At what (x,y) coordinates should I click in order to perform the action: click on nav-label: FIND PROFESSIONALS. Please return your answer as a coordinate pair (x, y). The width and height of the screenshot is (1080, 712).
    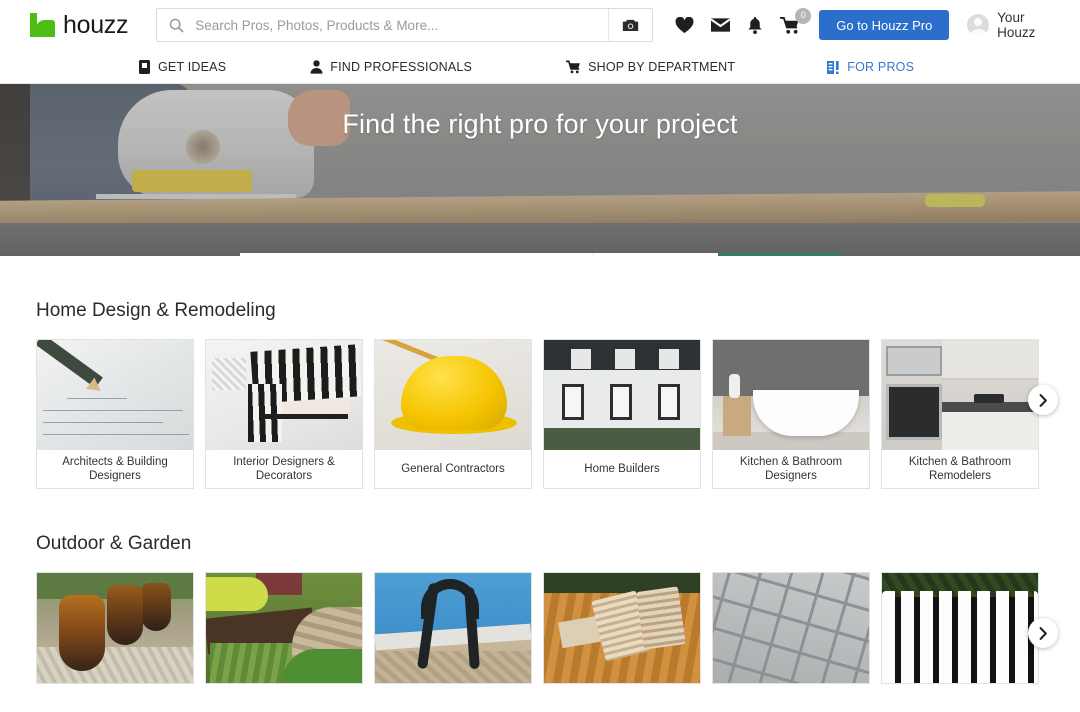
    Looking at the image, I should click on (401, 66).